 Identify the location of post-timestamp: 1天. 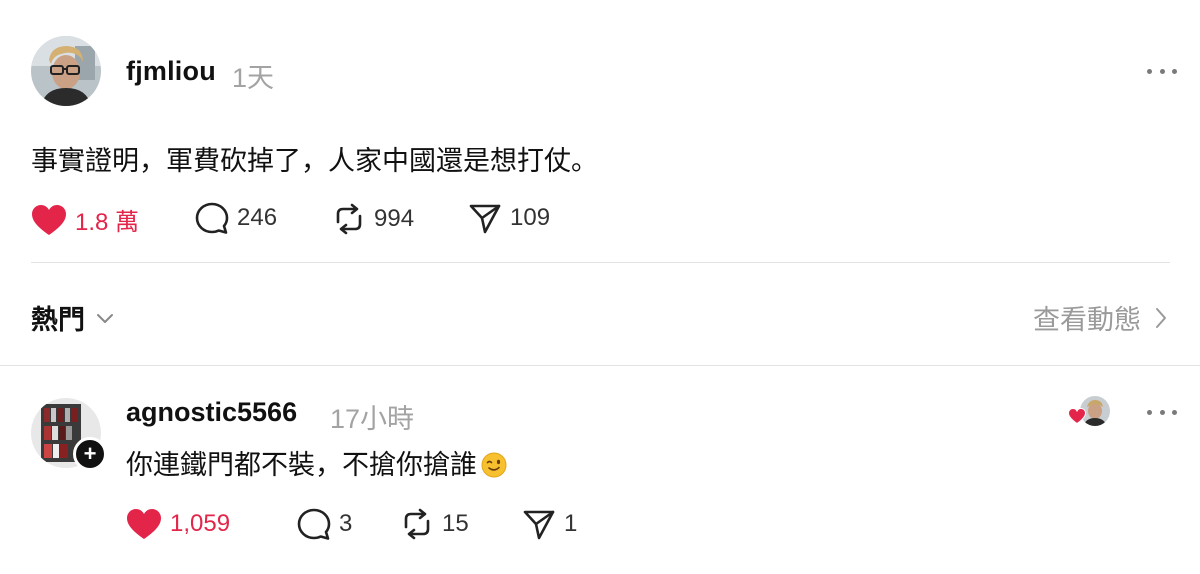
(253, 78).